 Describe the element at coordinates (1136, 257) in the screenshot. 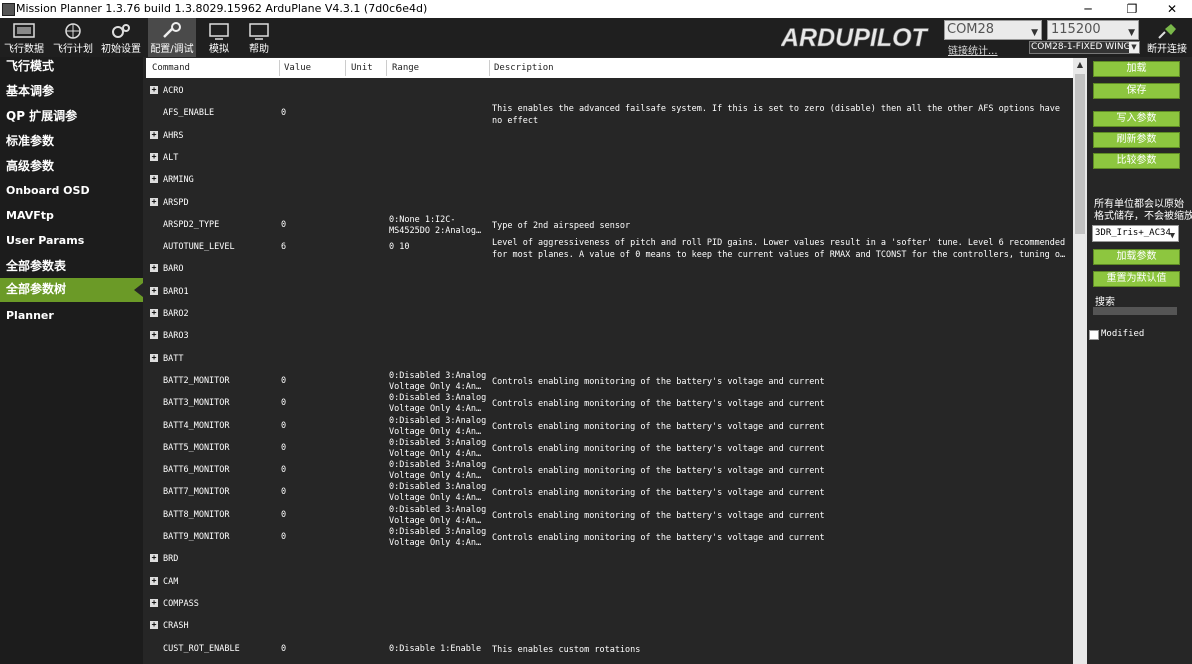

I see `load-preset-button: 加载参数` at that location.